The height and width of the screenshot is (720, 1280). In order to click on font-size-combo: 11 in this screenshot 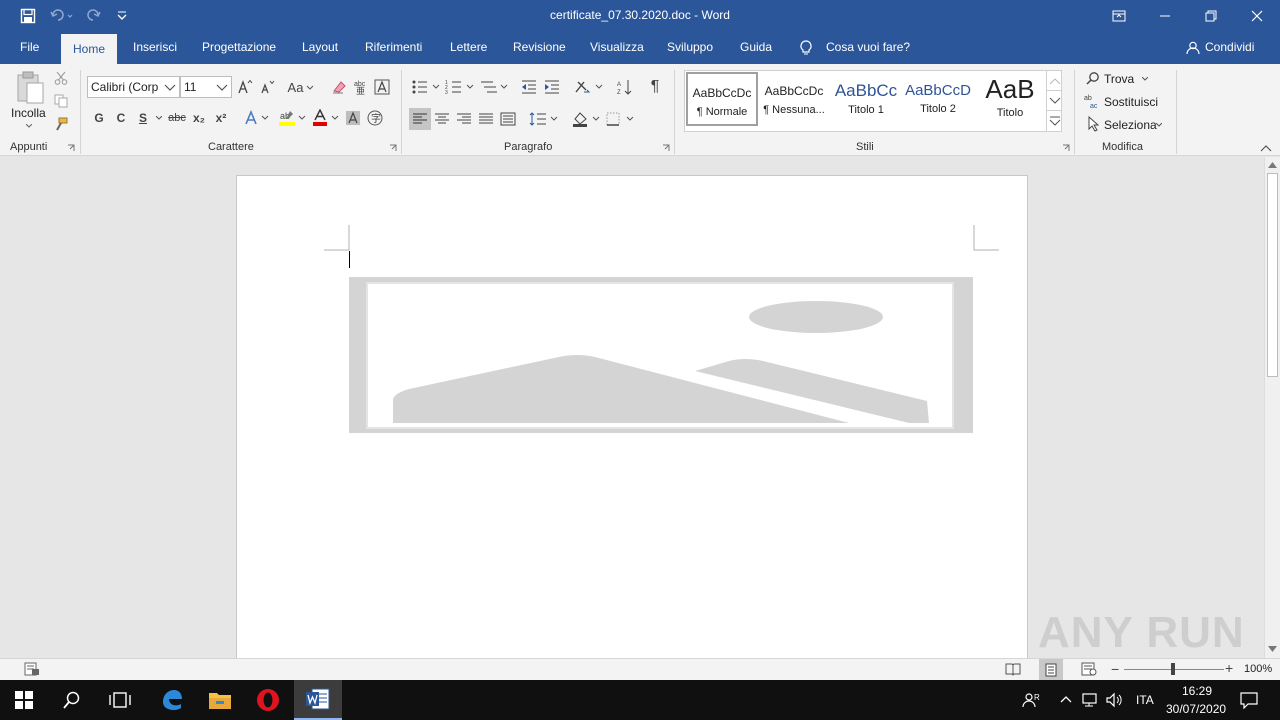, I will do `click(206, 87)`.